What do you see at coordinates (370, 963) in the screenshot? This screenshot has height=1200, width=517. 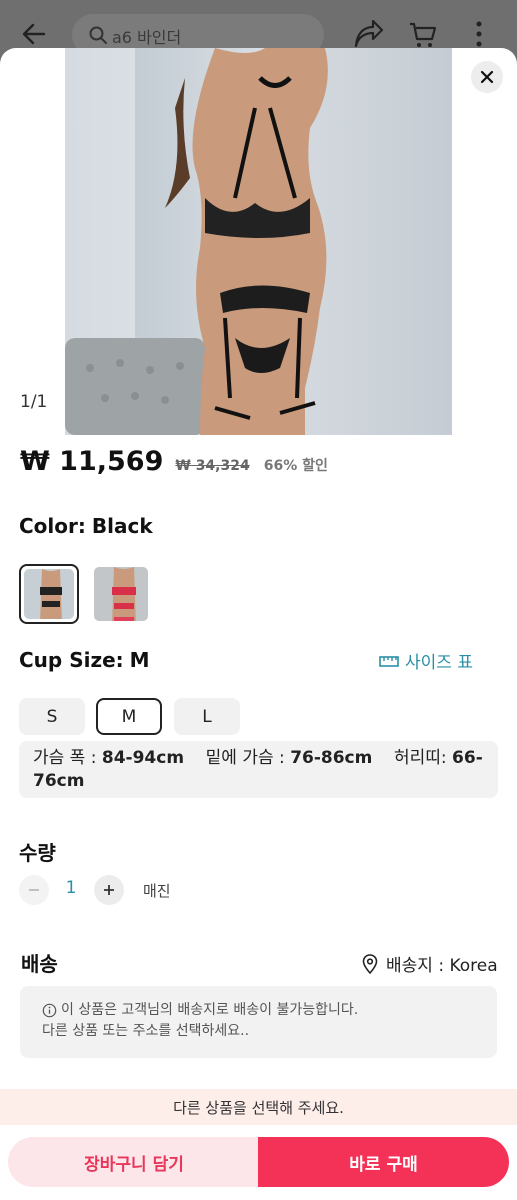 I see `location-pin-icon` at bounding box center [370, 963].